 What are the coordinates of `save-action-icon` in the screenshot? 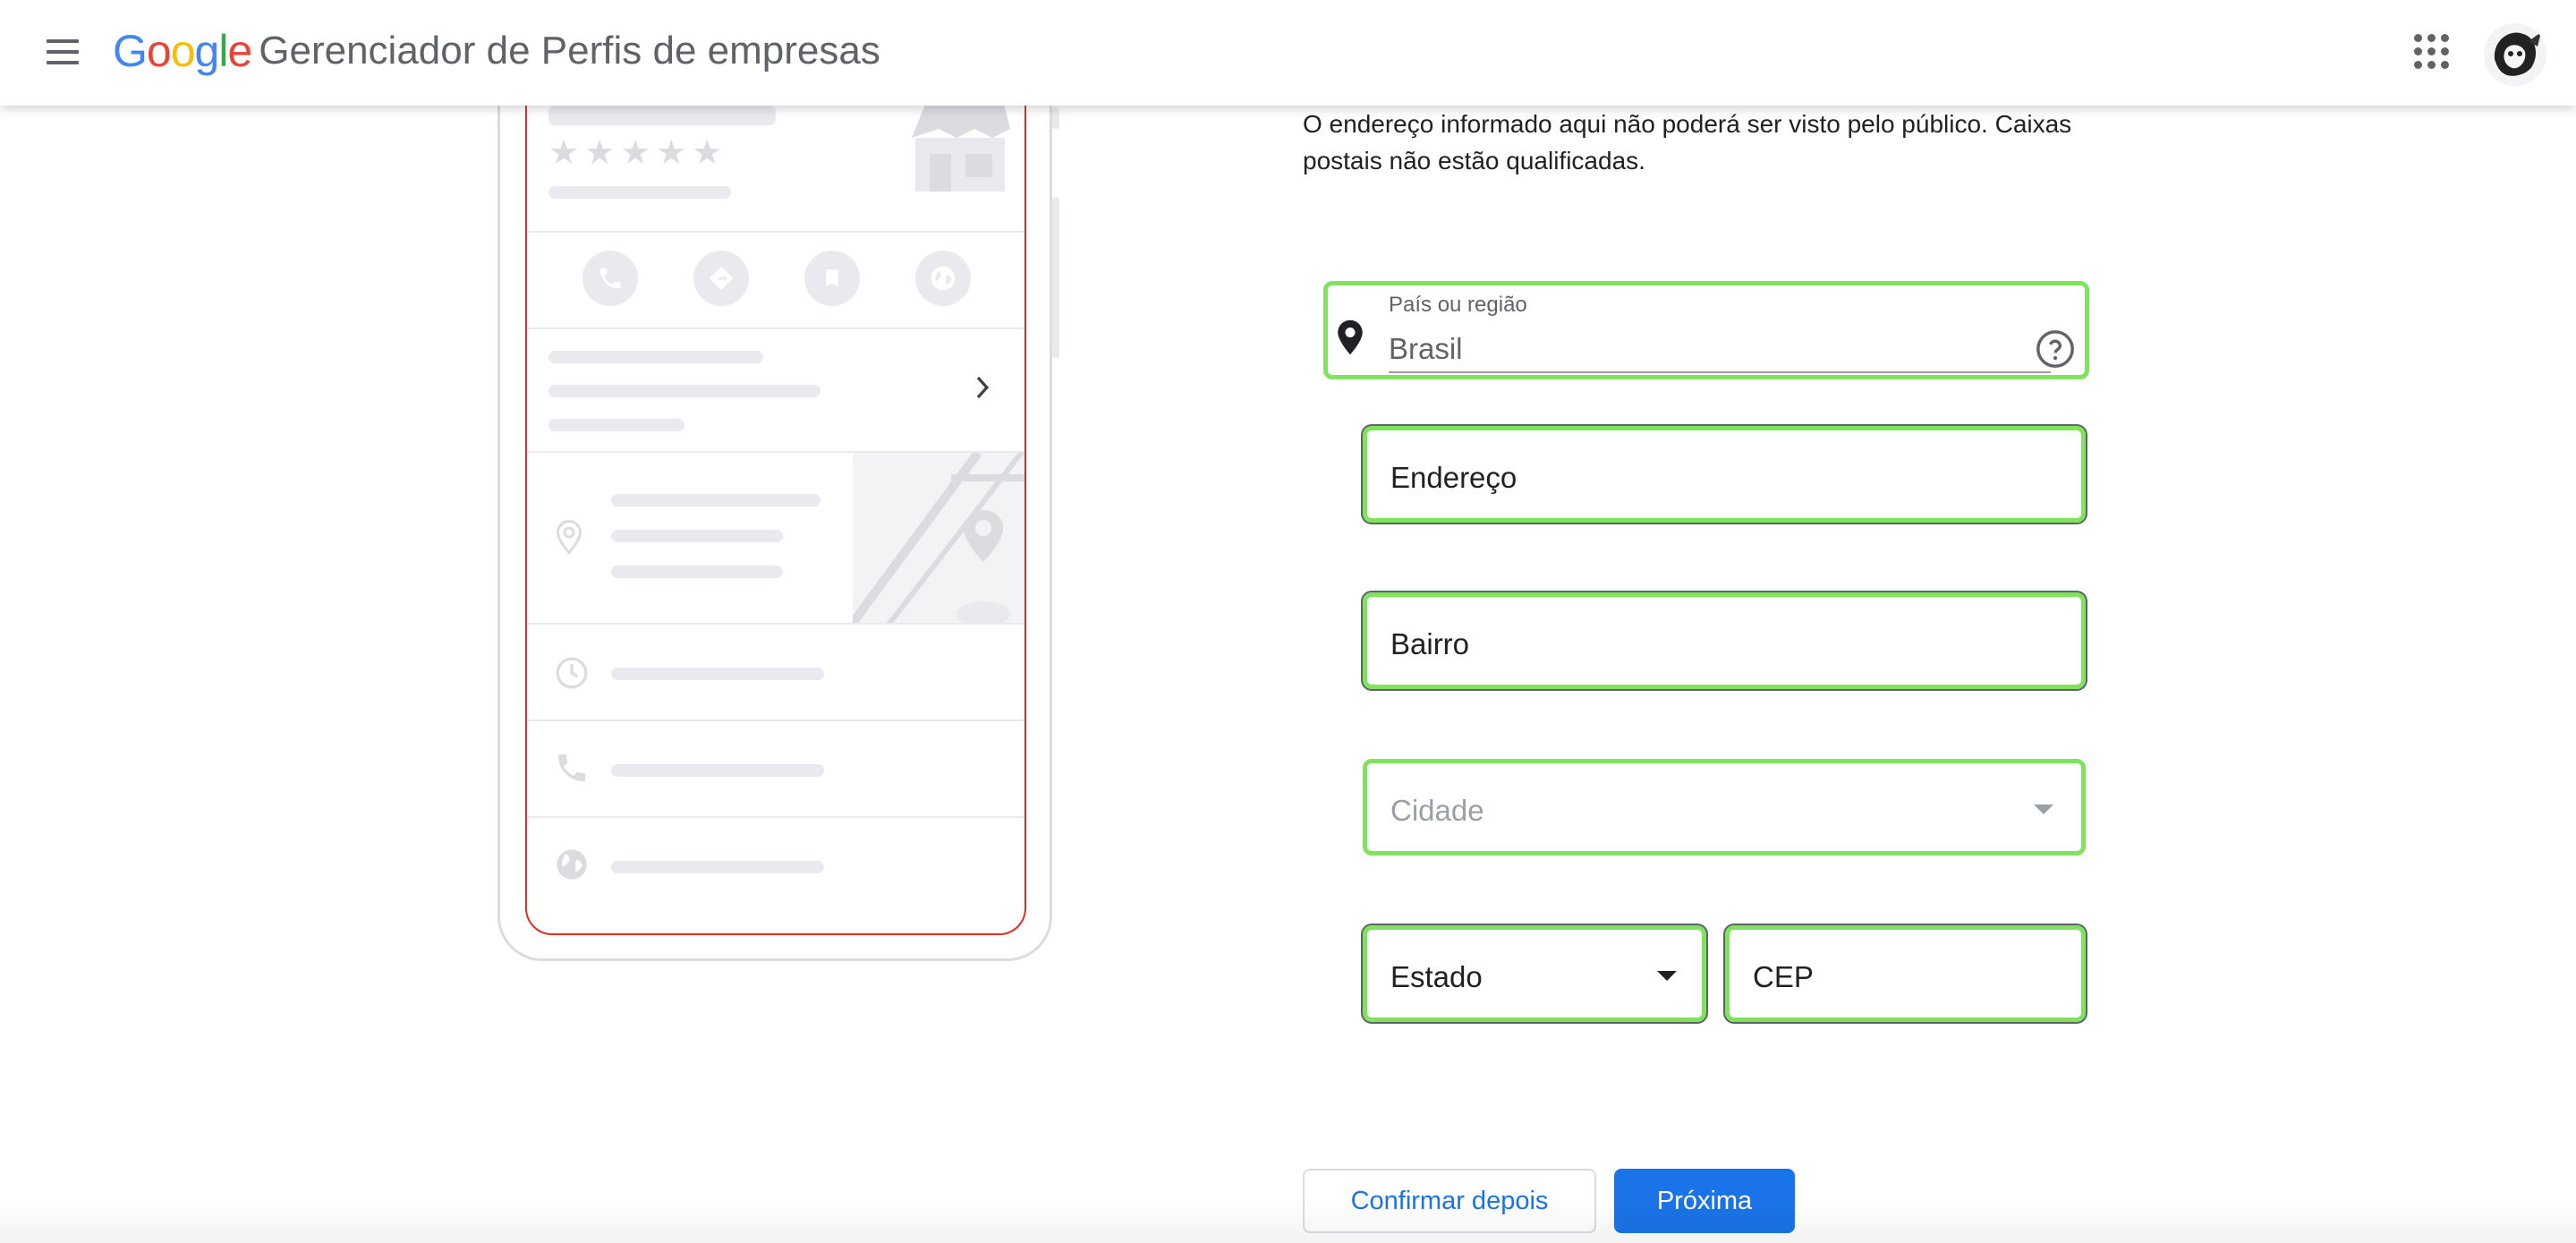 It's located at (832, 278).